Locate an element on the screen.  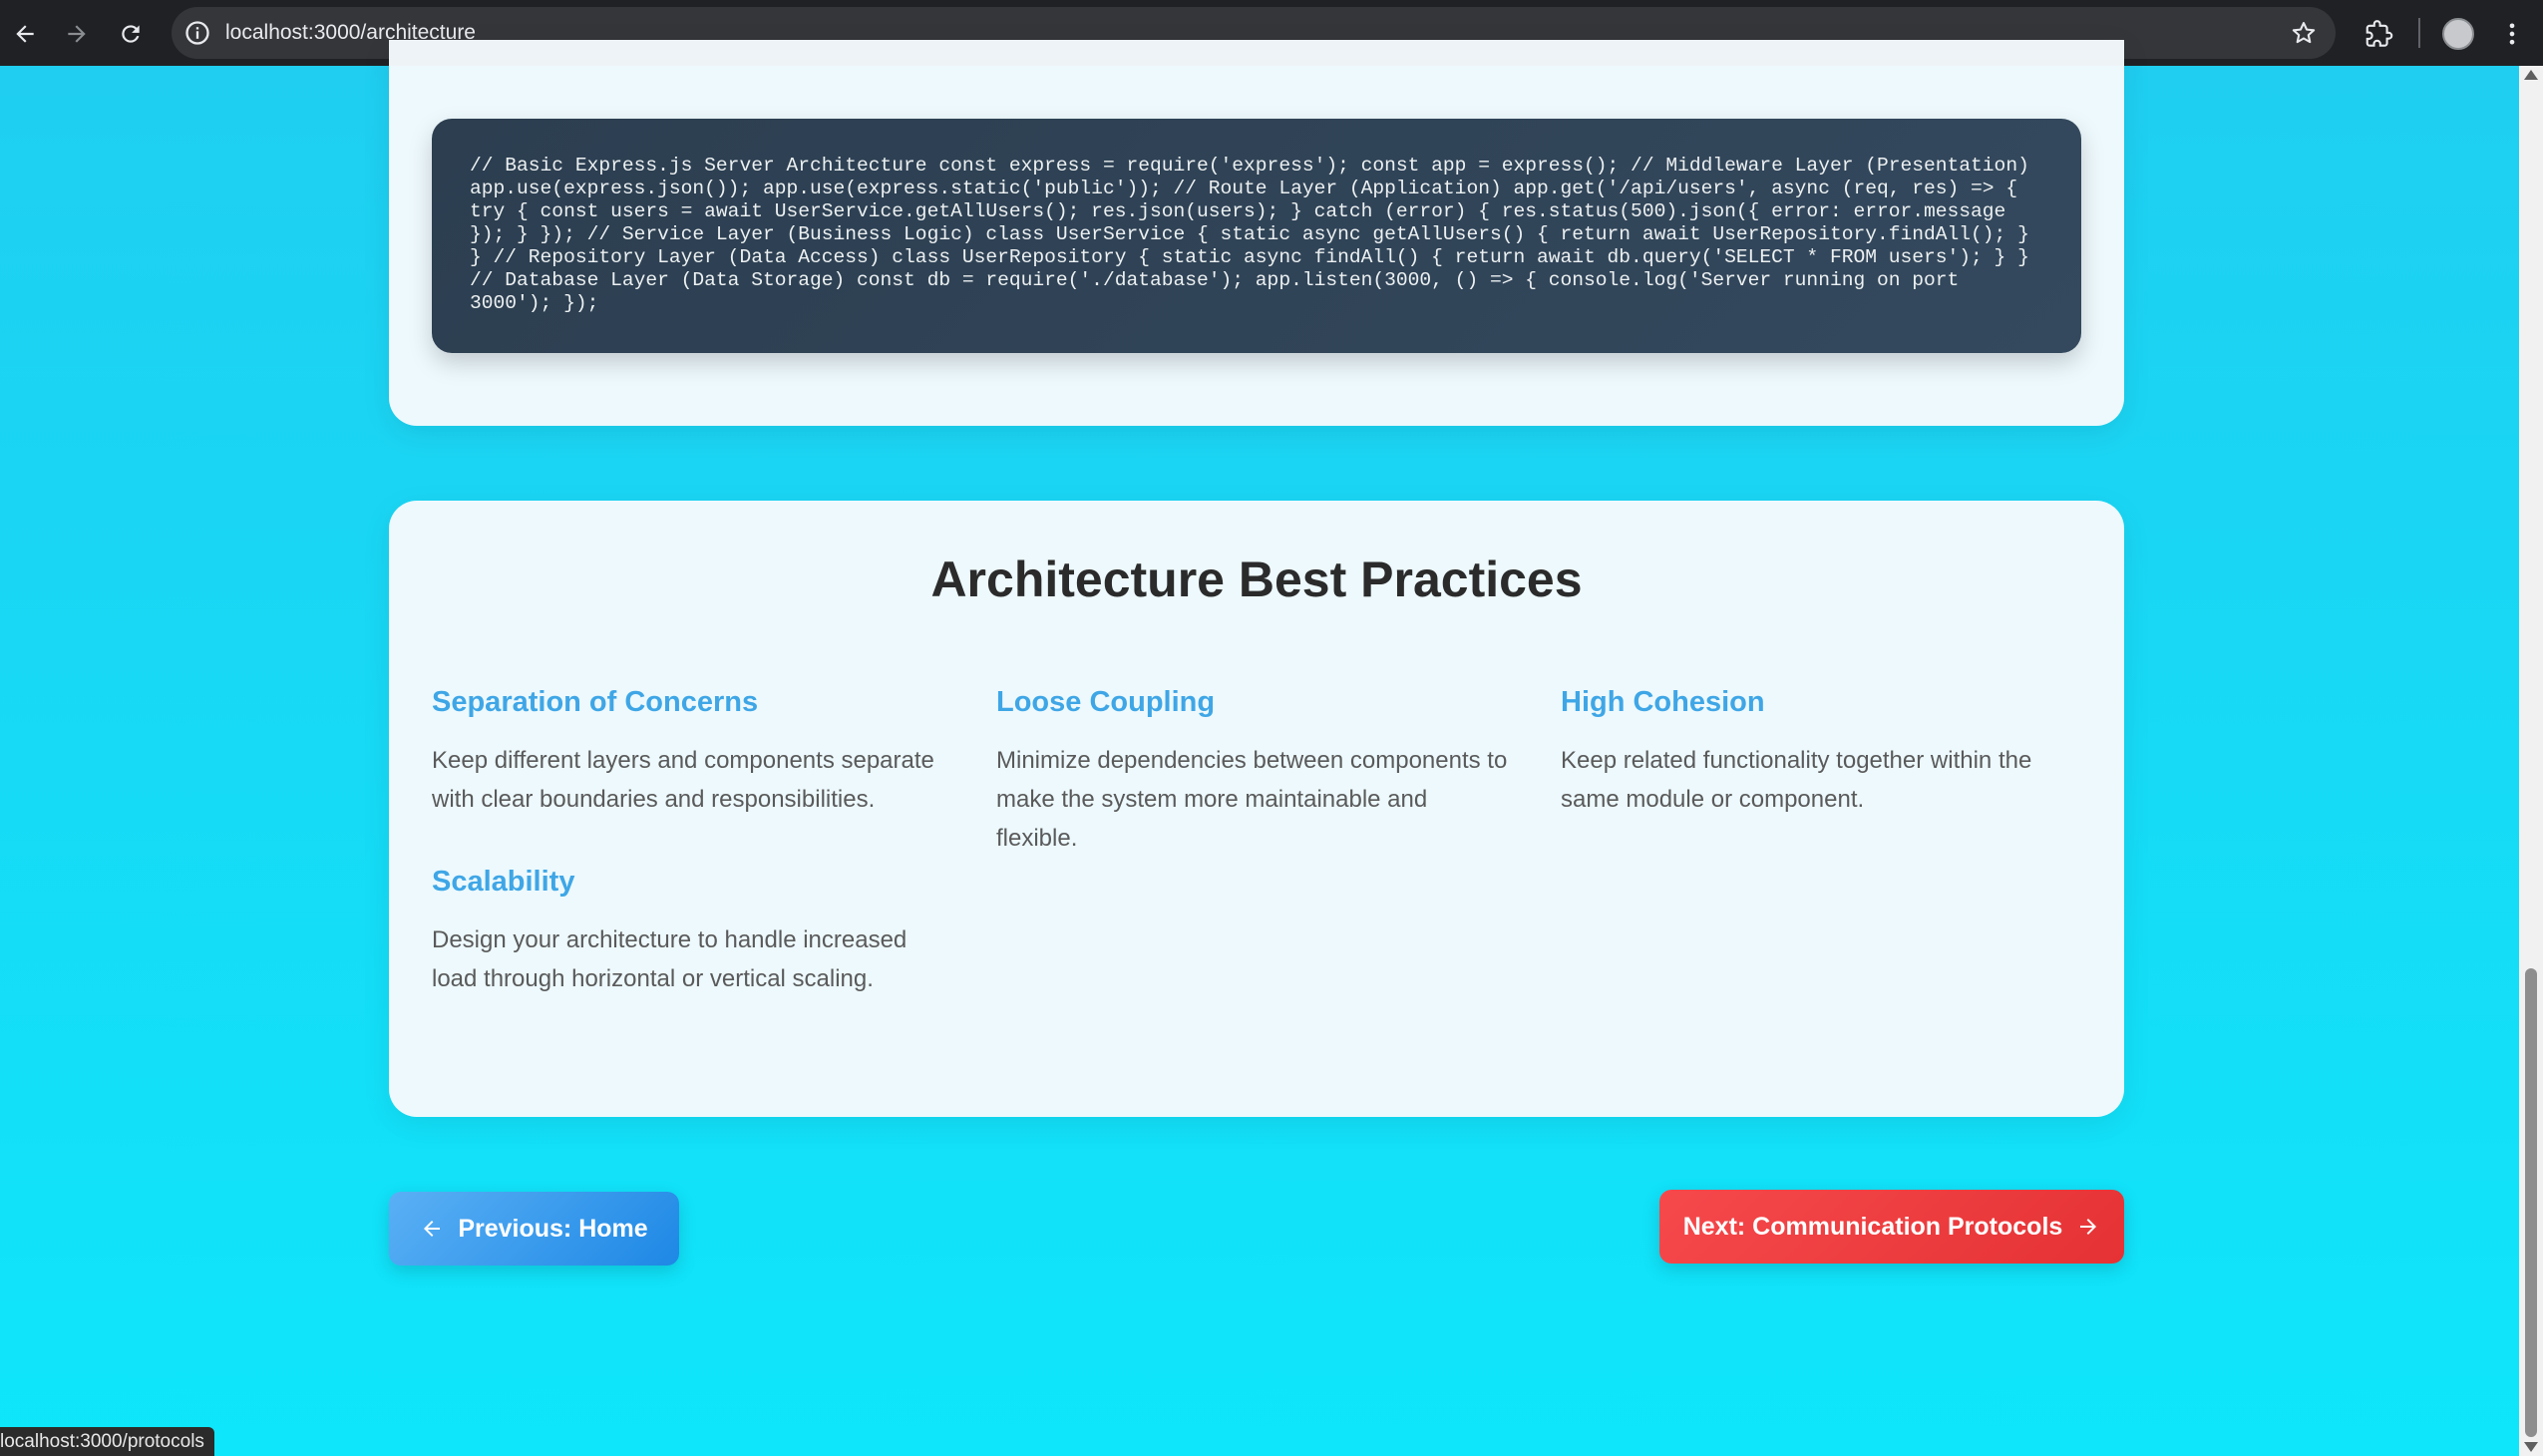
info-icon is located at coordinates (197, 33).